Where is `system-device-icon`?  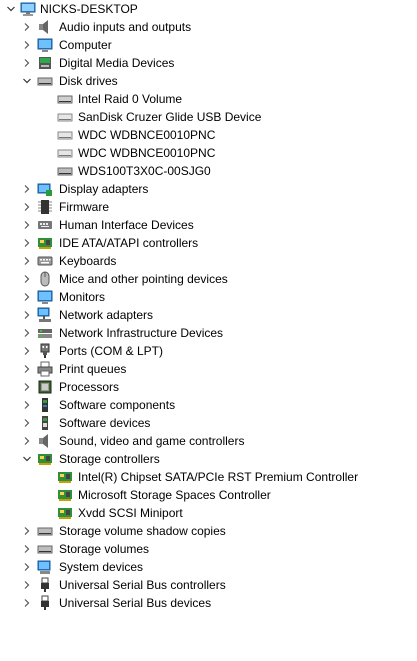 system-device-icon is located at coordinates (45, 567).